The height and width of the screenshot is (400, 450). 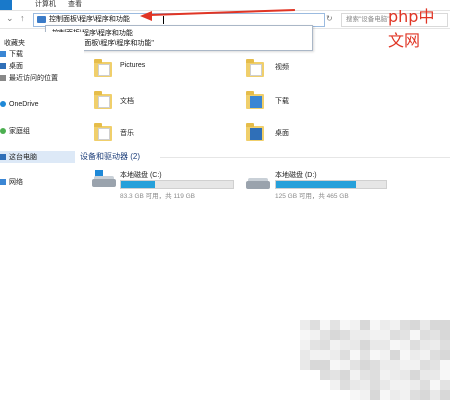 What do you see at coordinates (16, 182) in the screenshot?
I see `sidebar-item-label: 网络` at bounding box center [16, 182].